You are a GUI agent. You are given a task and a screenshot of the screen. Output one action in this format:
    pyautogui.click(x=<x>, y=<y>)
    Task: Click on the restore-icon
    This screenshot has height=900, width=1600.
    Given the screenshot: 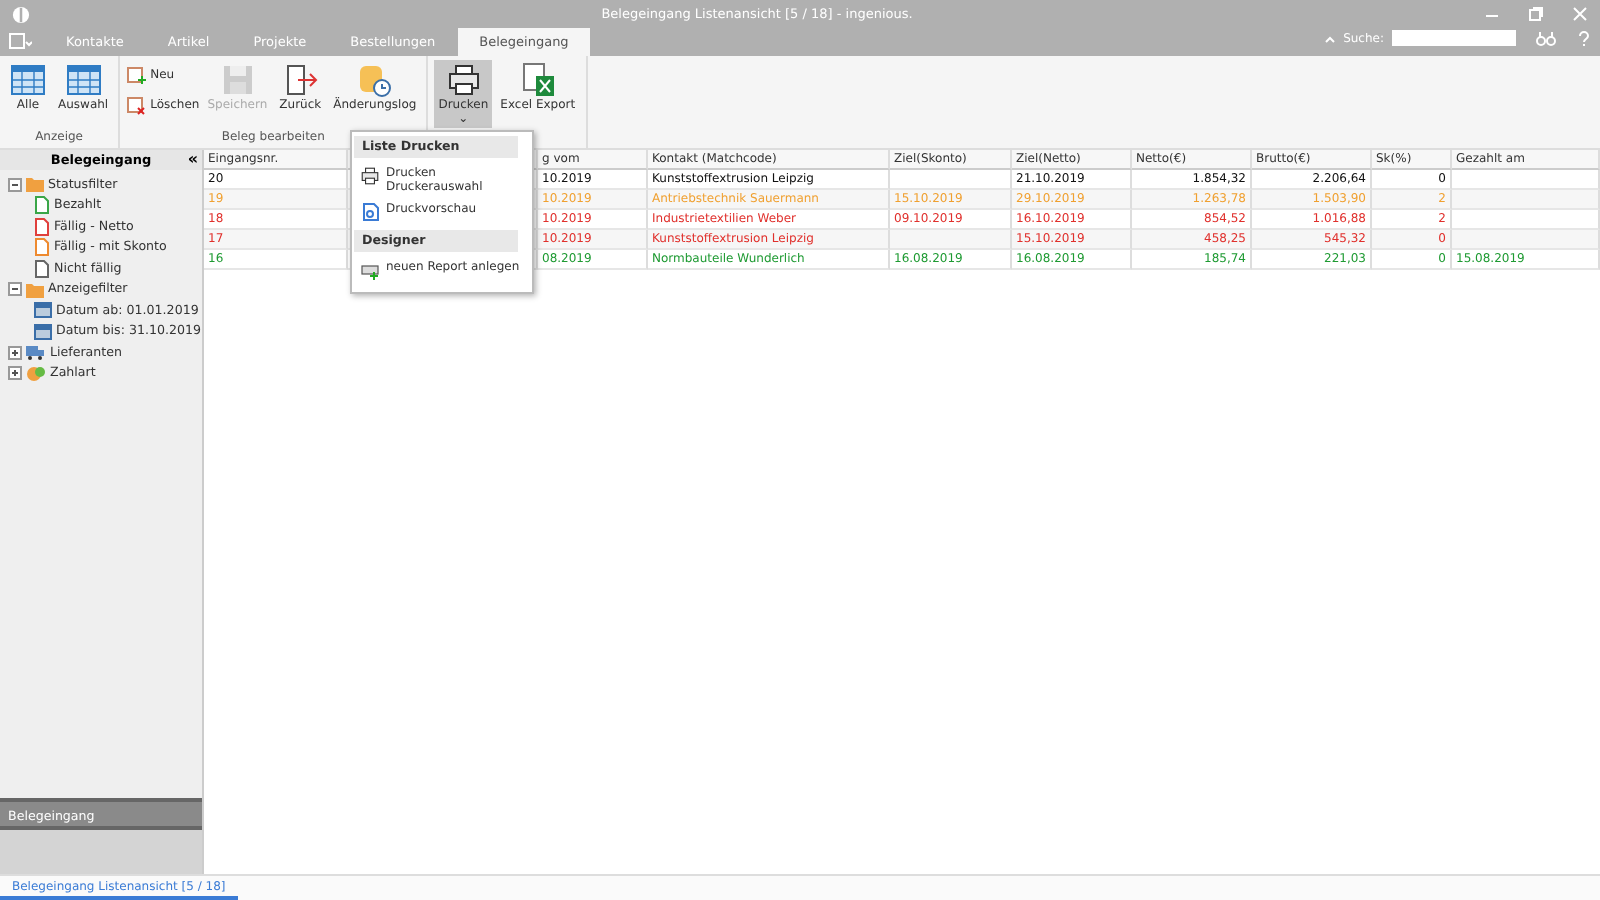 What is the action you would take?
    pyautogui.click(x=1536, y=14)
    